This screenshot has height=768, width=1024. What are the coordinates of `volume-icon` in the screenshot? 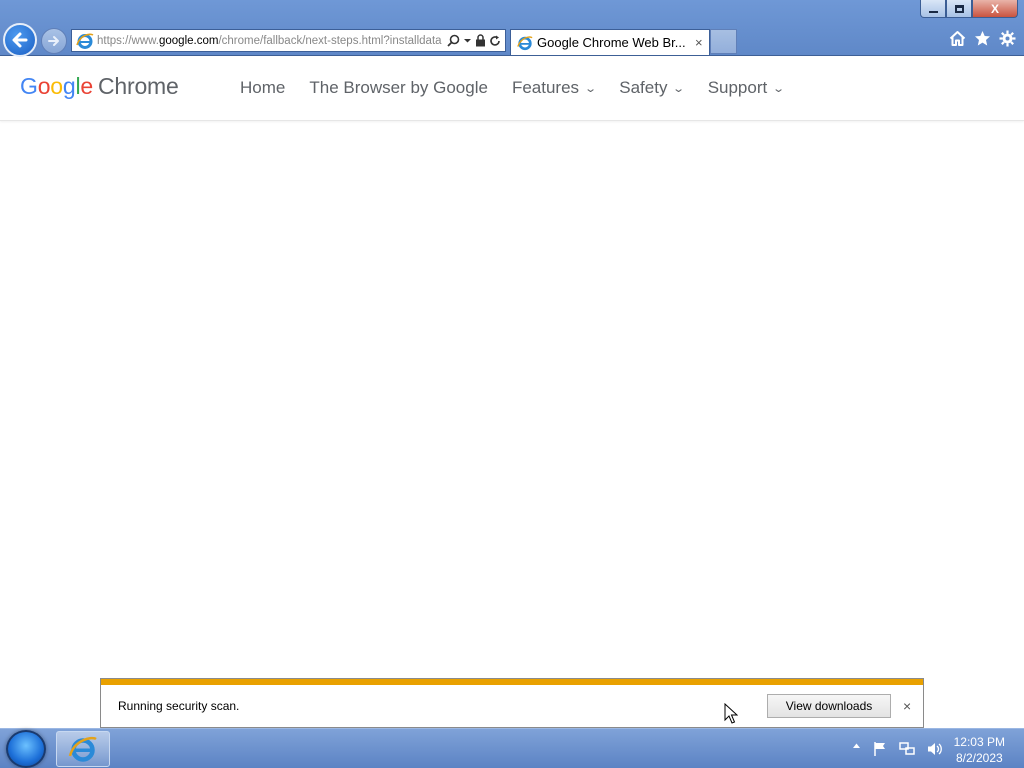 It's located at (935, 749).